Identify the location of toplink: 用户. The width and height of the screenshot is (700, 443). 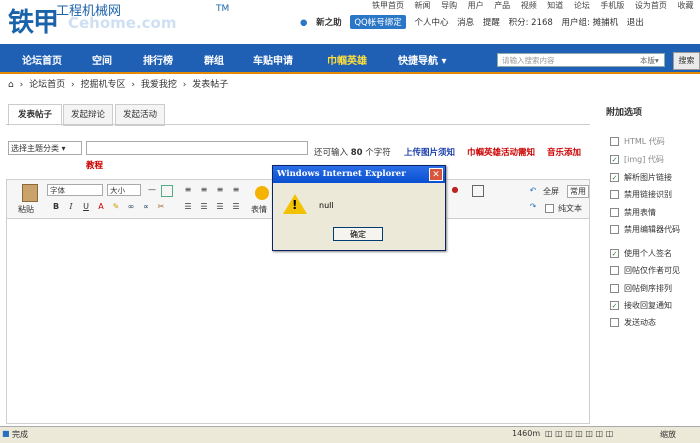
(476, 5).